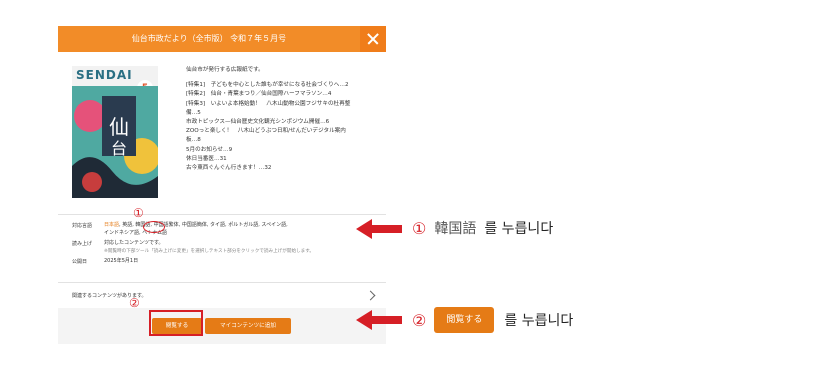 The height and width of the screenshot is (380, 830). What do you see at coordinates (127, 225) in the screenshot?
I see `language-english: 英語` at bounding box center [127, 225].